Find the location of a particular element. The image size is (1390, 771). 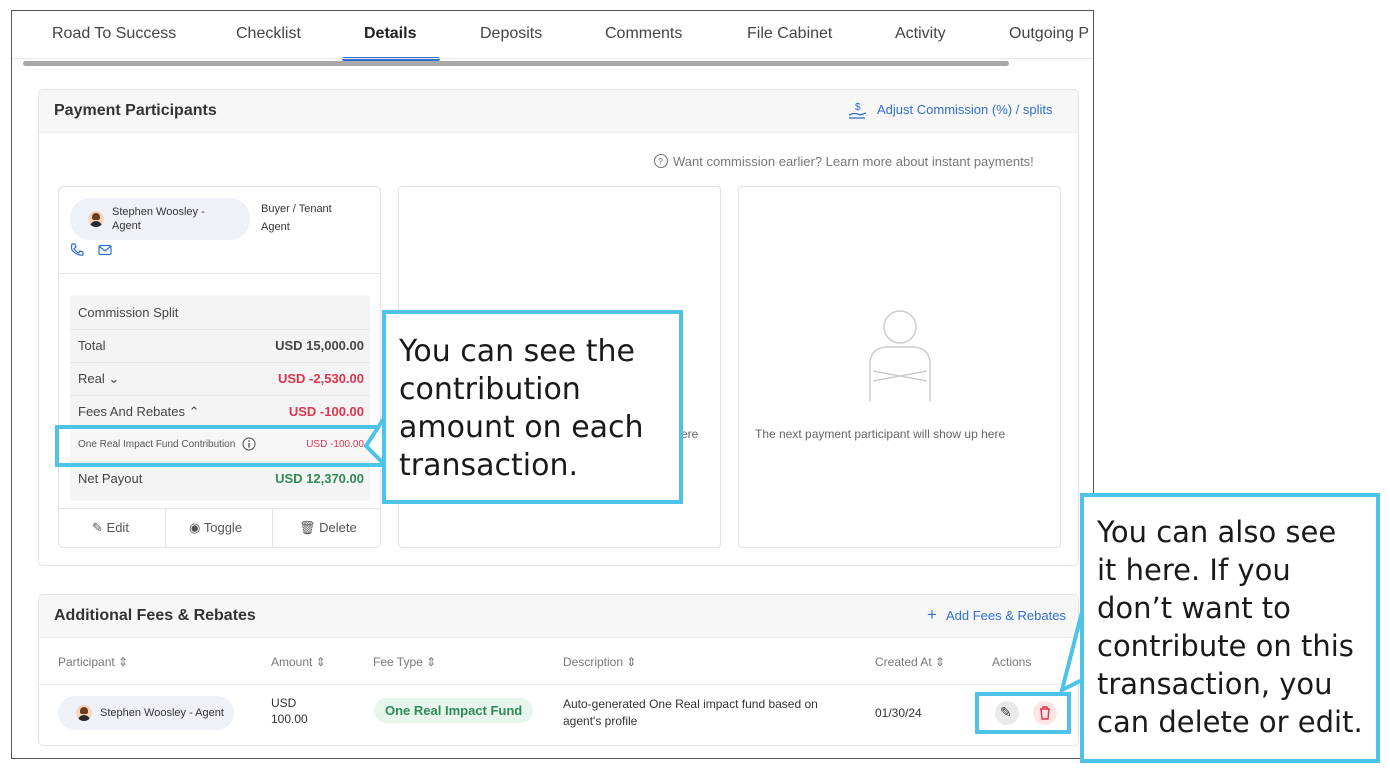

total-value: USD 15,000.00 is located at coordinates (319, 345).